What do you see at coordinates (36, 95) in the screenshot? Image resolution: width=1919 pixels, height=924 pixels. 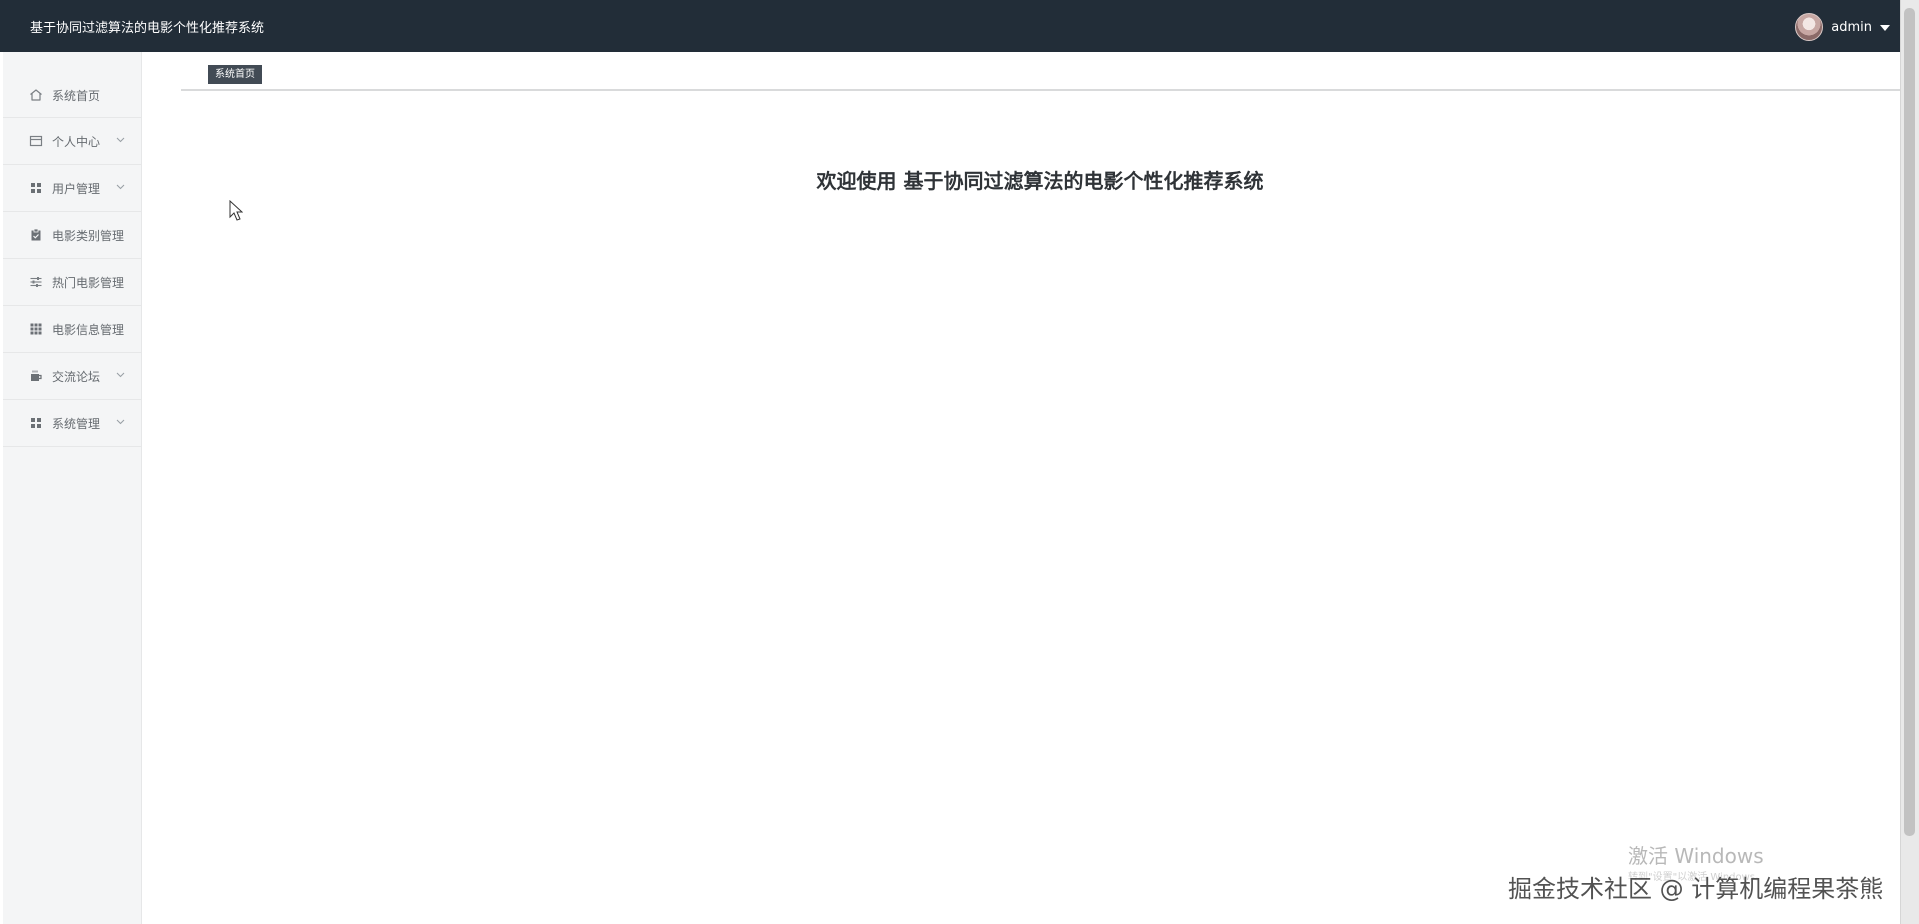 I see `home-icon` at bounding box center [36, 95].